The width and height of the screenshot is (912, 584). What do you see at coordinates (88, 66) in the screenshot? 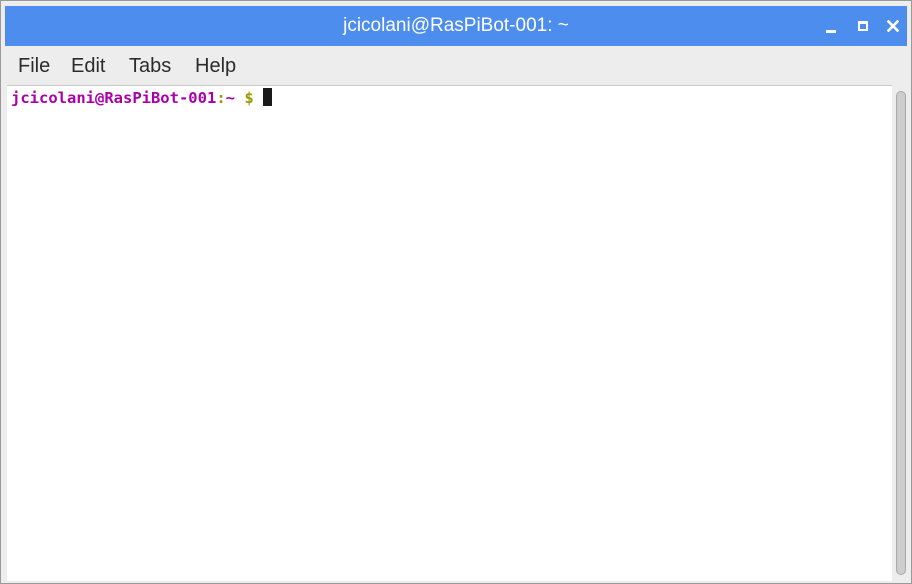
I see `menu-edit: Edit` at bounding box center [88, 66].